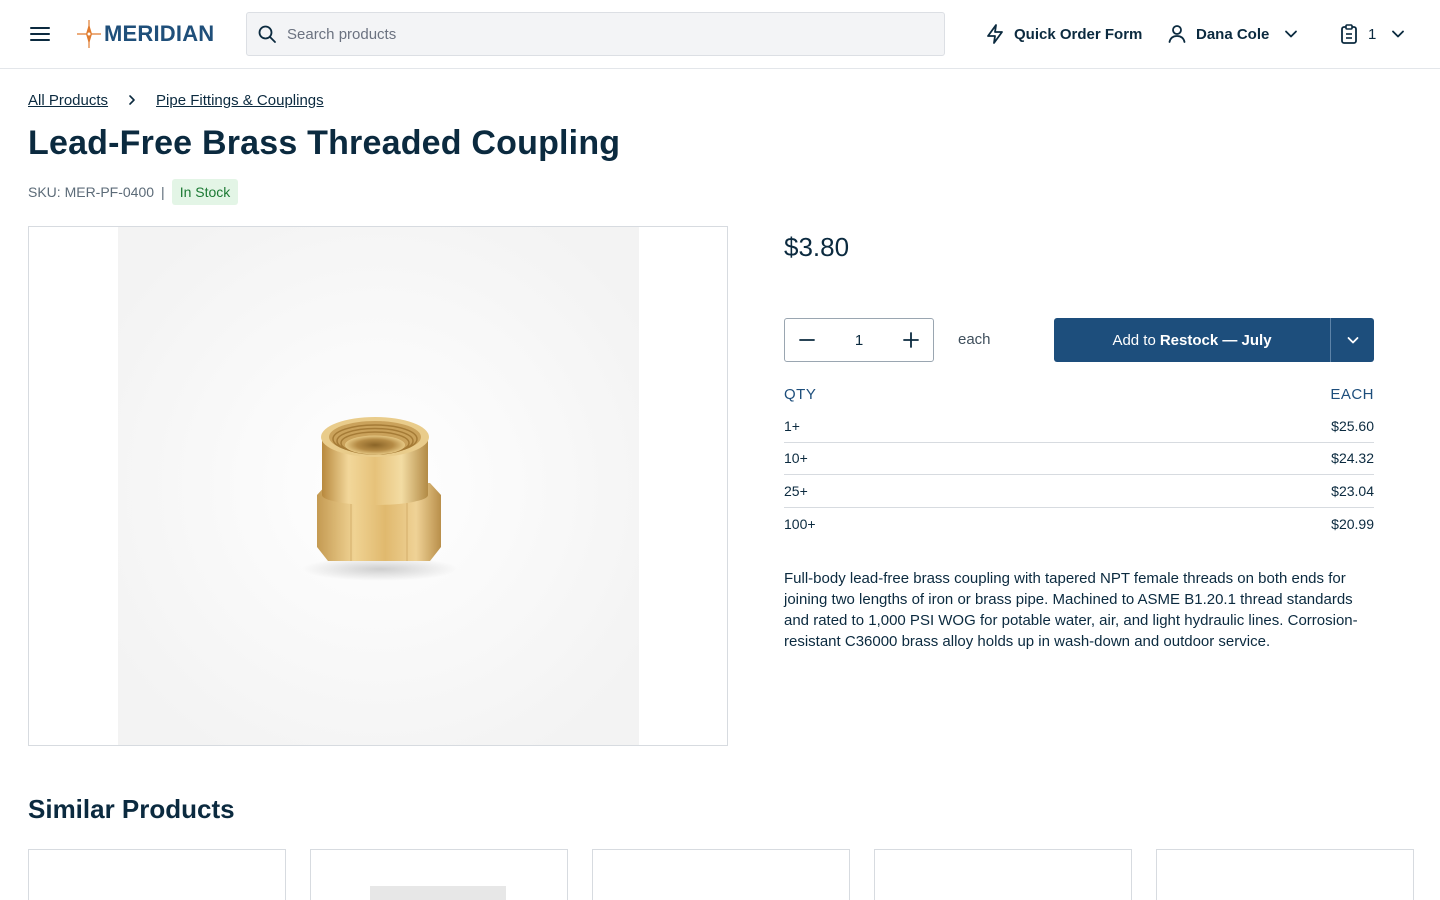 The width and height of the screenshot is (1440, 900). I want to click on plus-icon, so click(911, 340).